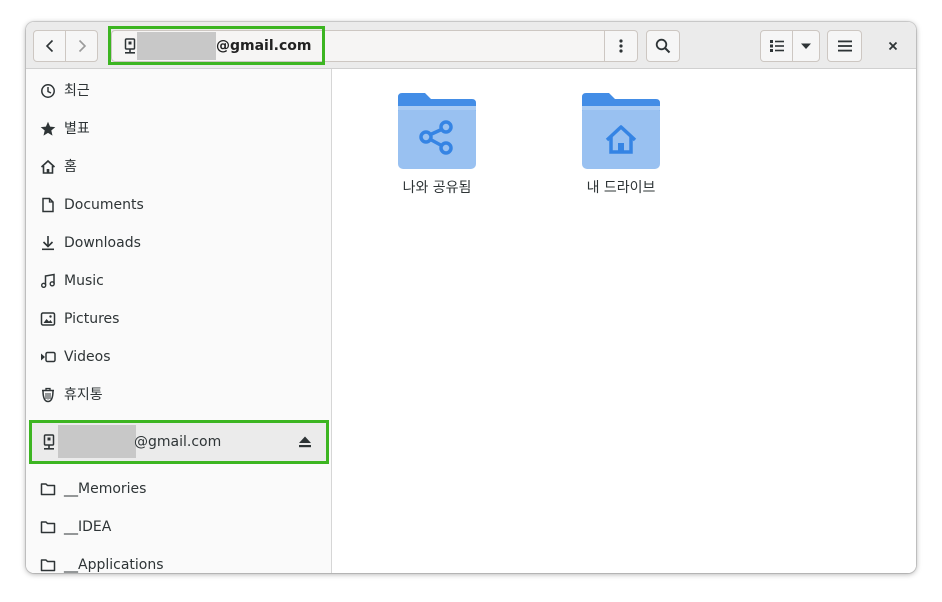  Describe the element at coordinates (48, 243) in the screenshot. I see `download-icon` at that location.